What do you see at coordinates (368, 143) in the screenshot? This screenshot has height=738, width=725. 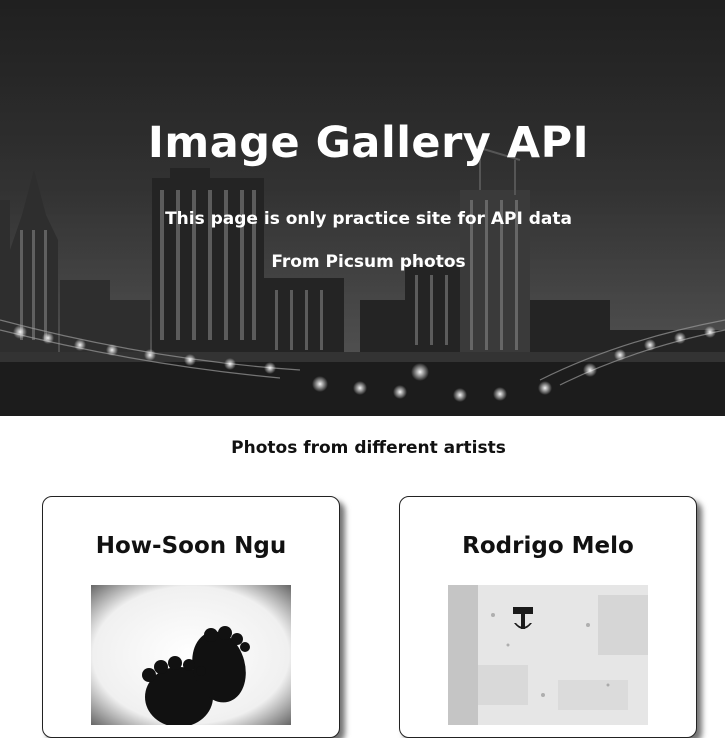 I see `page-title: Image Gallery API` at bounding box center [368, 143].